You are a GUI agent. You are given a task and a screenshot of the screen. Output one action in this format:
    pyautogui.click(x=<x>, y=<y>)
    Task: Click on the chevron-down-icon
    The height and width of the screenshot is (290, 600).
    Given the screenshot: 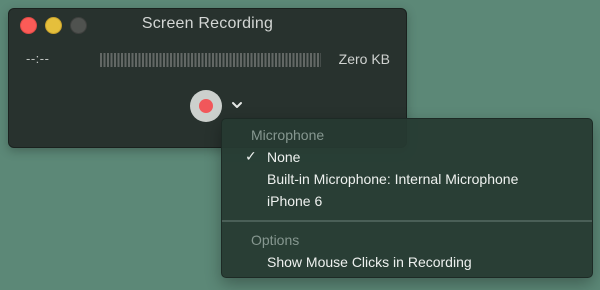 What is the action you would take?
    pyautogui.click(x=237, y=105)
    